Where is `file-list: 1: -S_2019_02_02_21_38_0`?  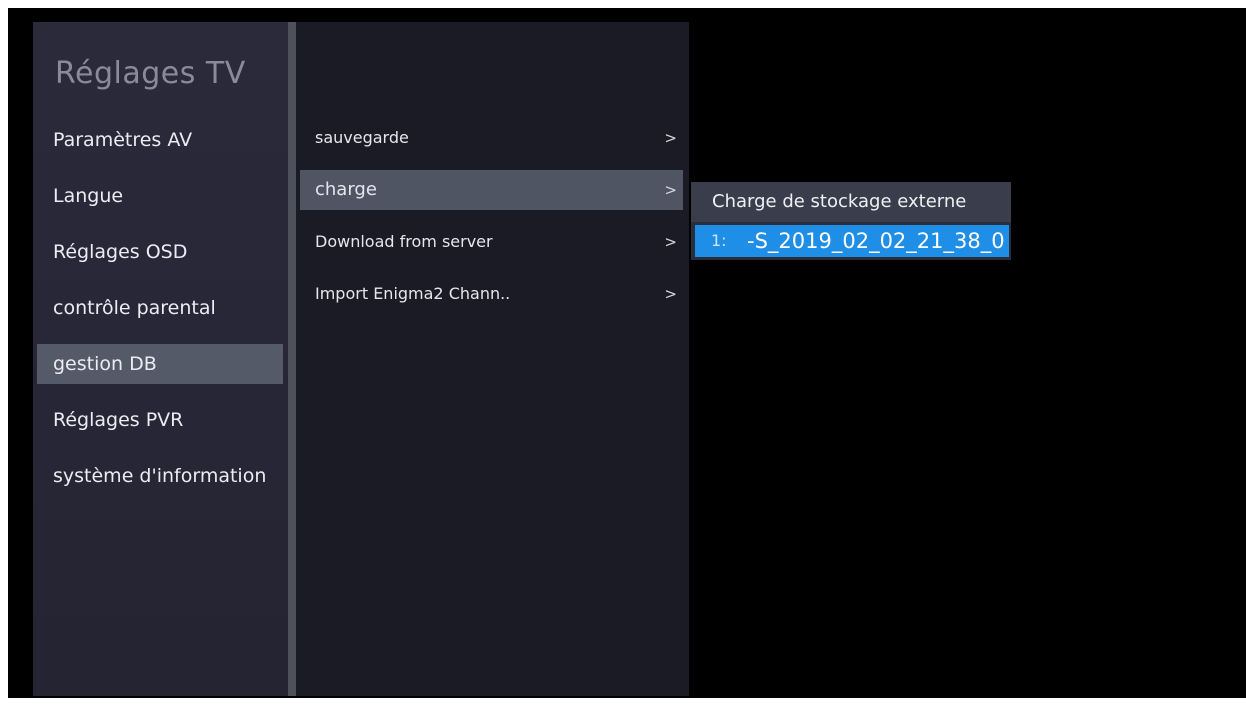
file-list: 1: -S_2019_02_02_21_38_0 is located at coordinates (851, 241).